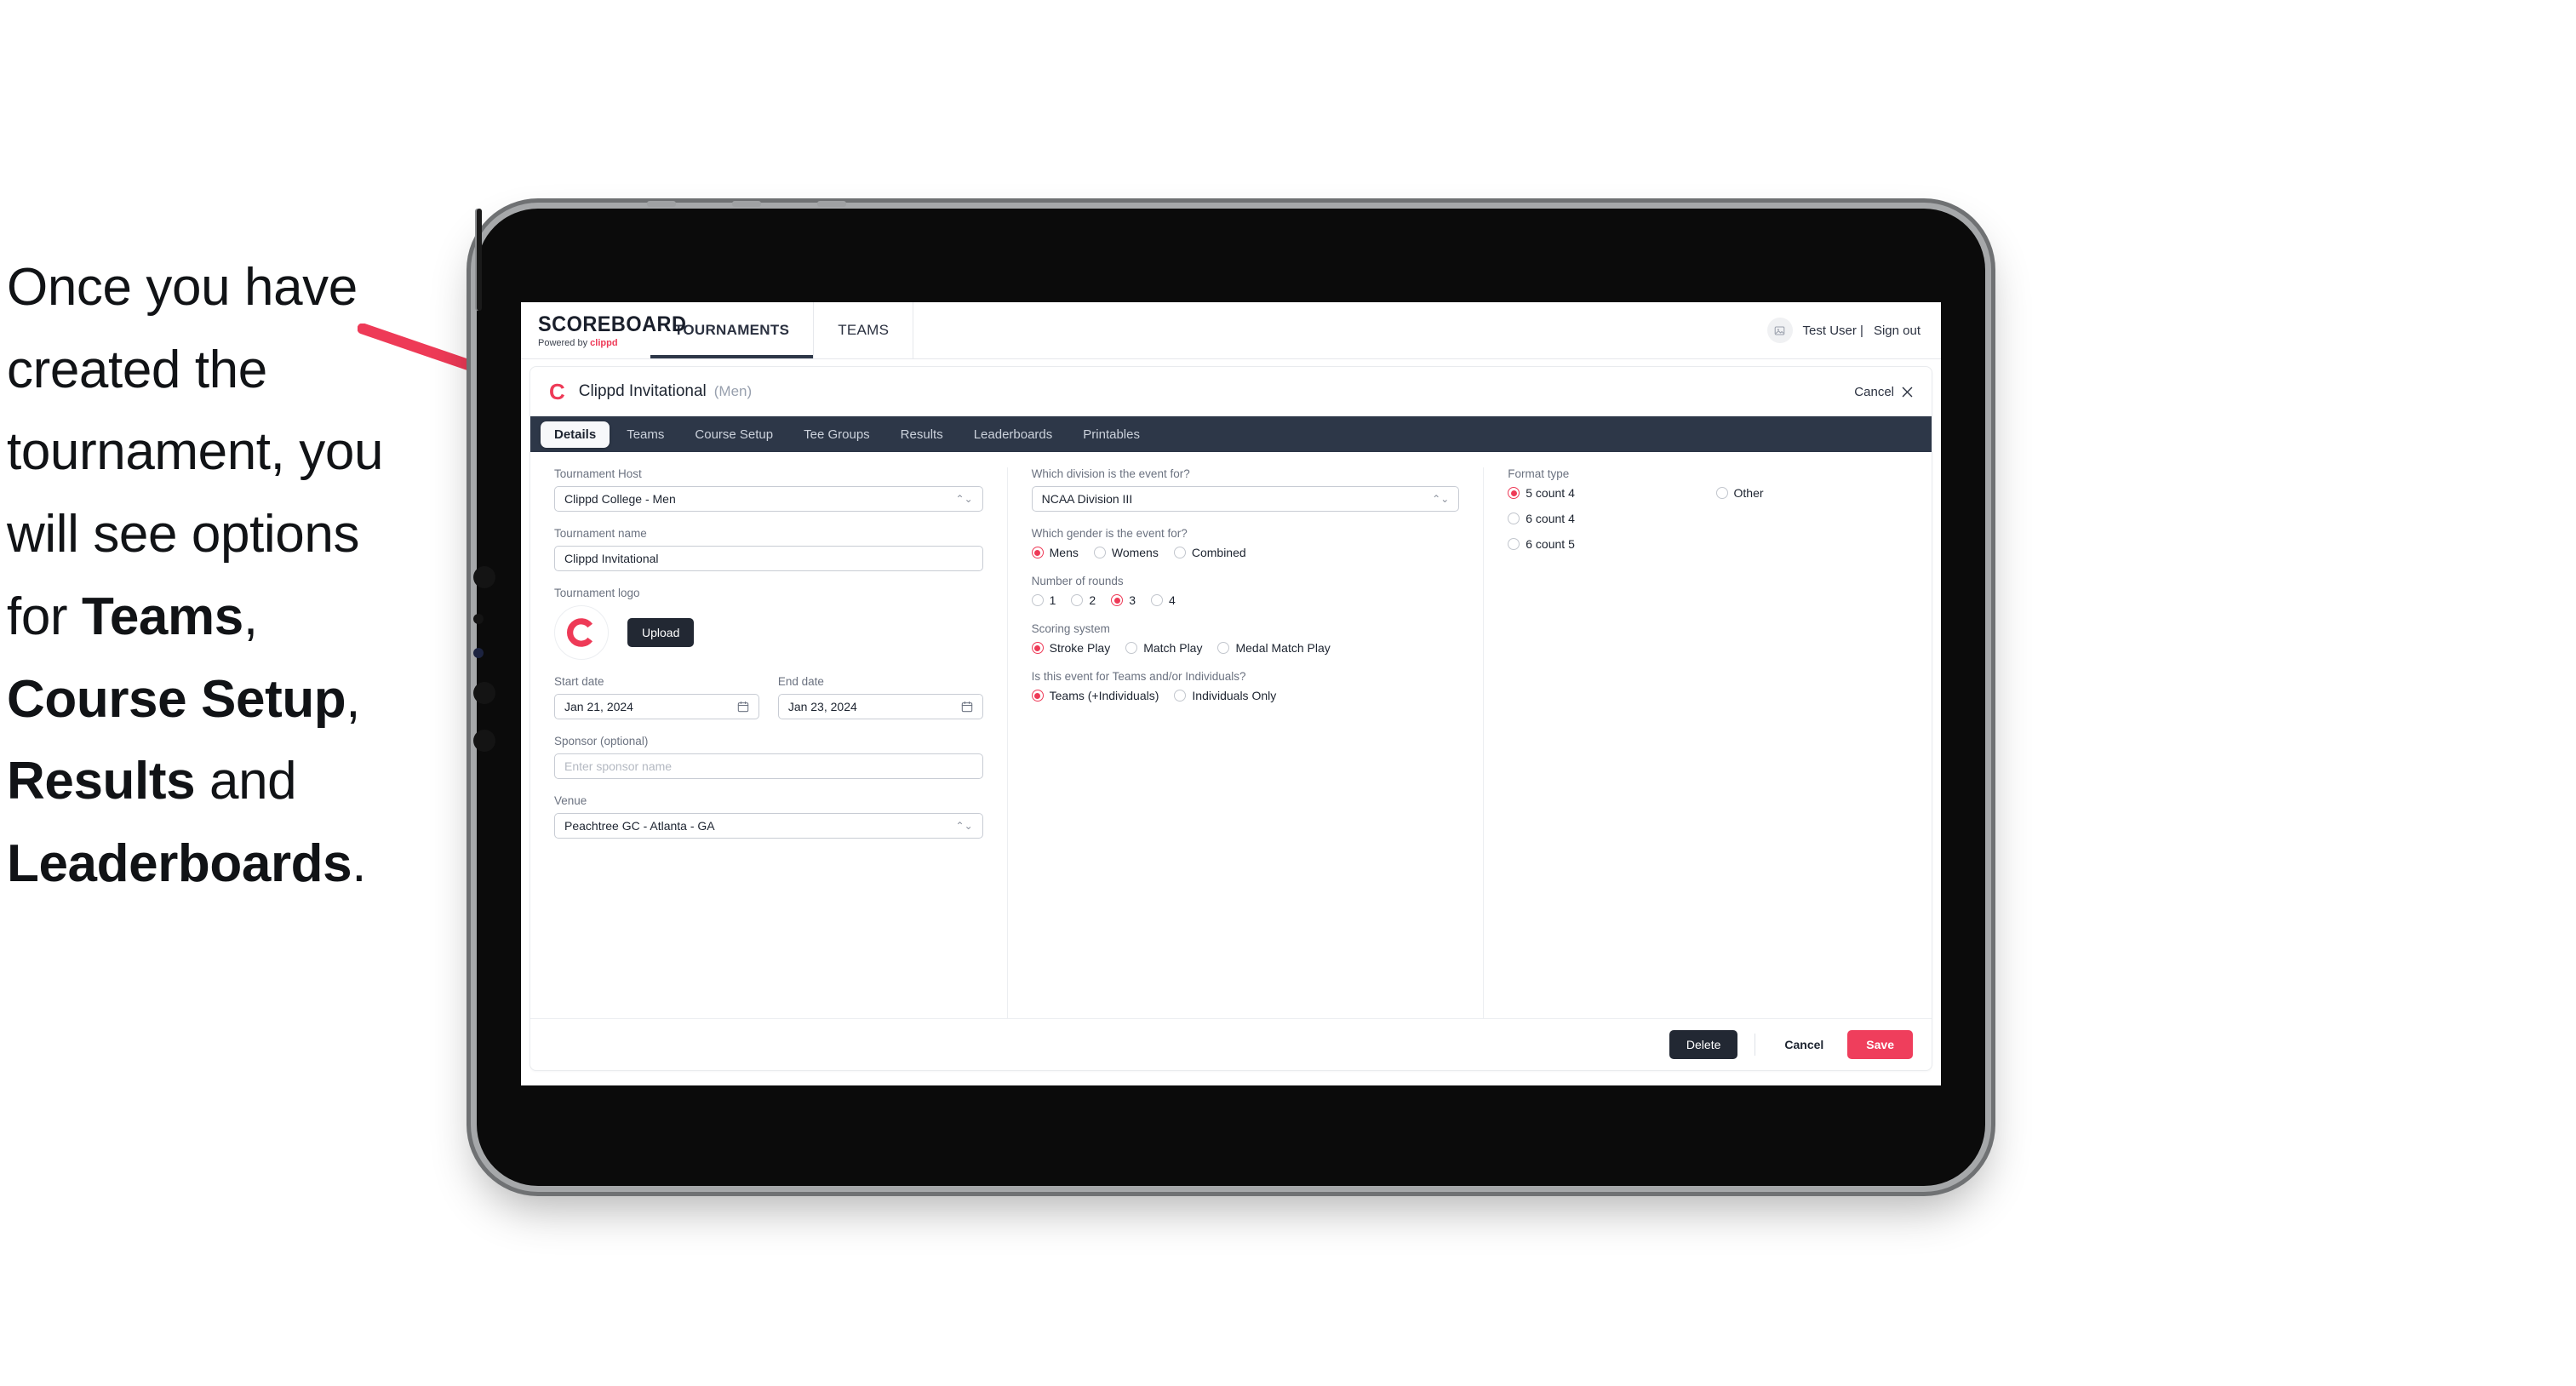 This screenshot has height=1386, width=2576. Describe the element at coordinates (1612, 493) in the screenshot. I see `radio-format-5-count-4: 5 count 4` at that location.